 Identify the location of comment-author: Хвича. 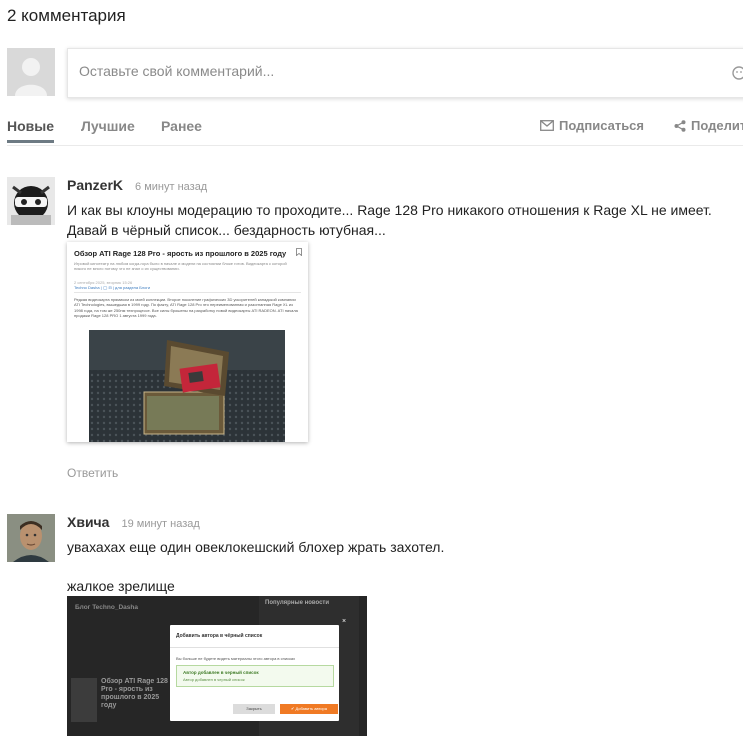
(88, 522).